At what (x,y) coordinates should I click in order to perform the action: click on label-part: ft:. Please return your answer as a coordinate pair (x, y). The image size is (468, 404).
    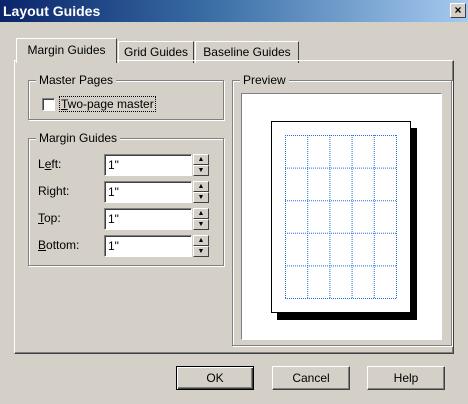
    Looking at the image, I should click on (56, 164).